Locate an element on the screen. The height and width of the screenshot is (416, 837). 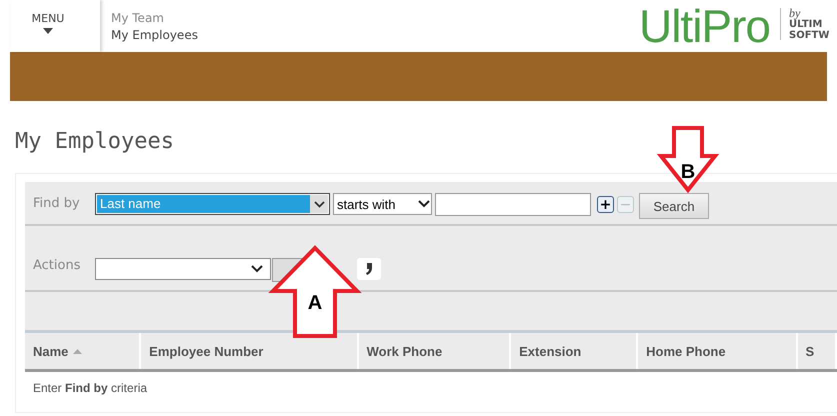
logo: UltiPro is located at coordinates (704, 26).